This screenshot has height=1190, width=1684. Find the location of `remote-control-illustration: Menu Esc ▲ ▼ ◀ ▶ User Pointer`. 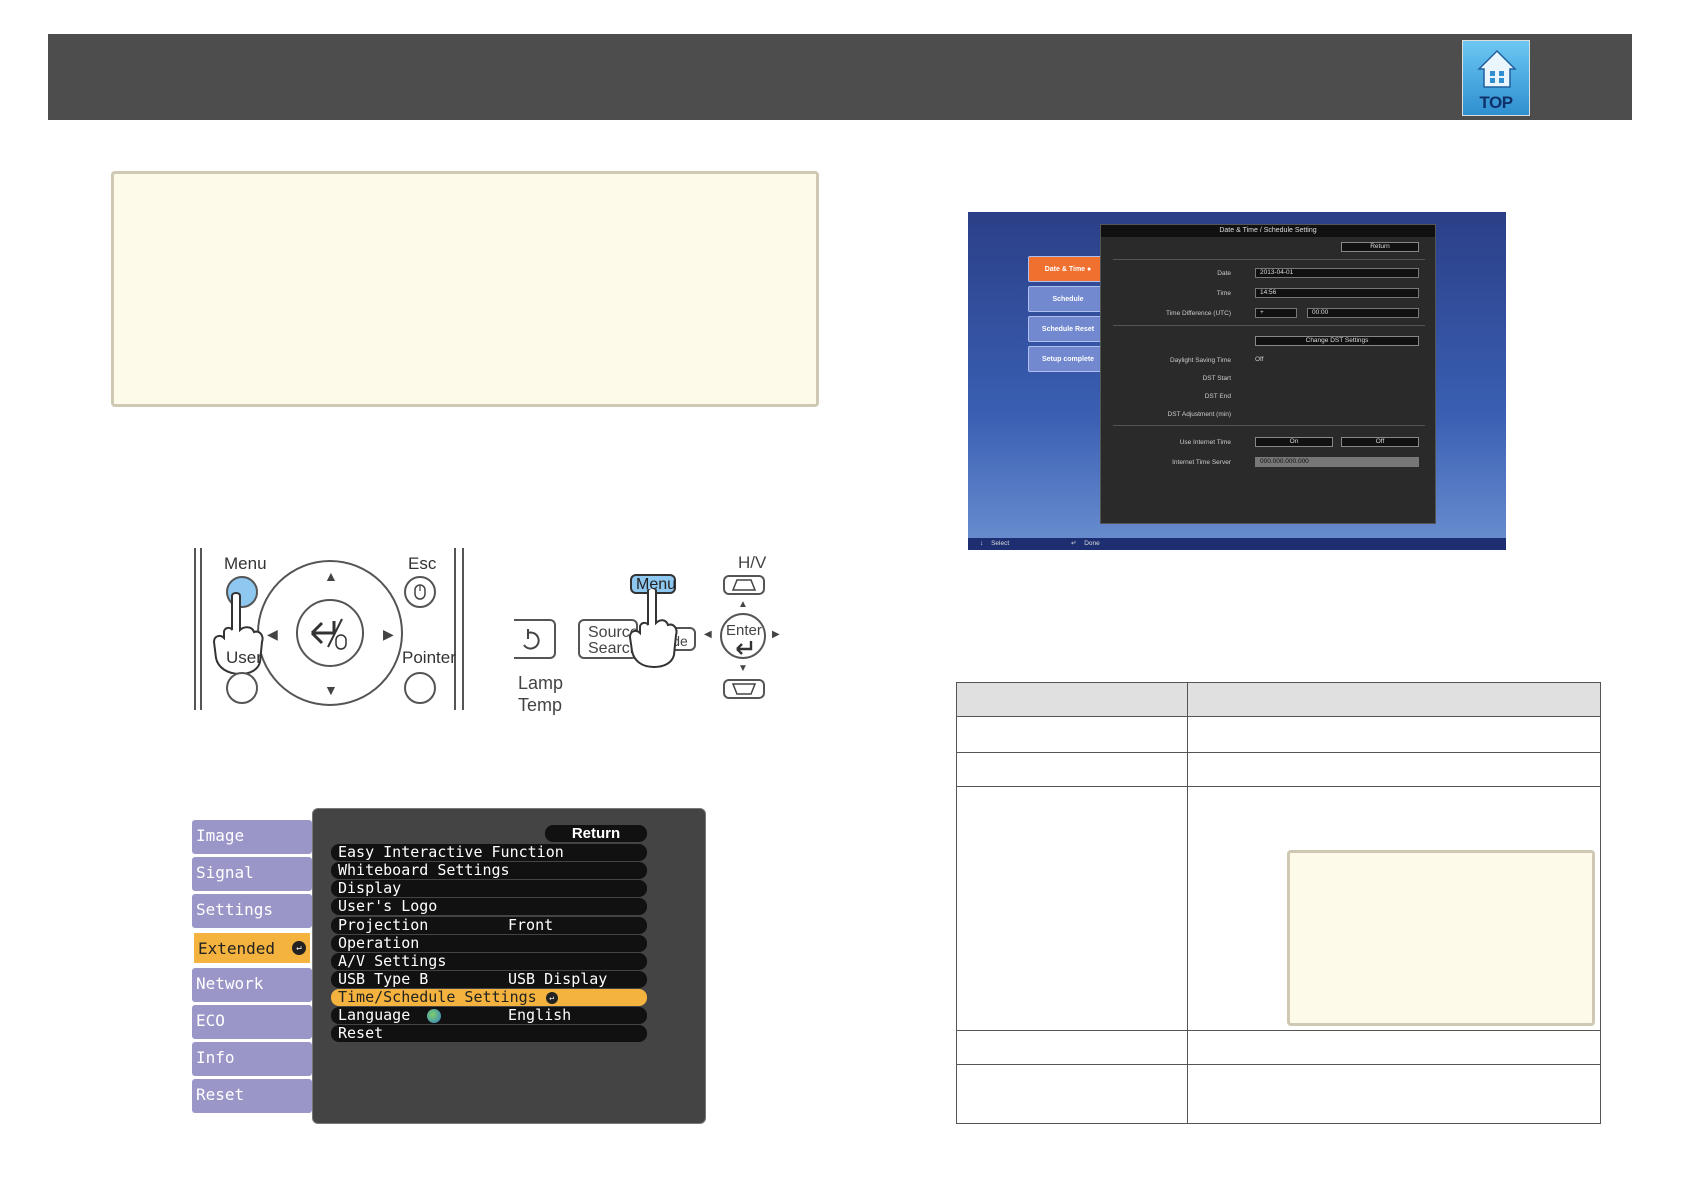

remote-control-illustration: Menu Esc ▲ ▼ ◀ ▶ User Pointer is located at coordinates (332, 629).